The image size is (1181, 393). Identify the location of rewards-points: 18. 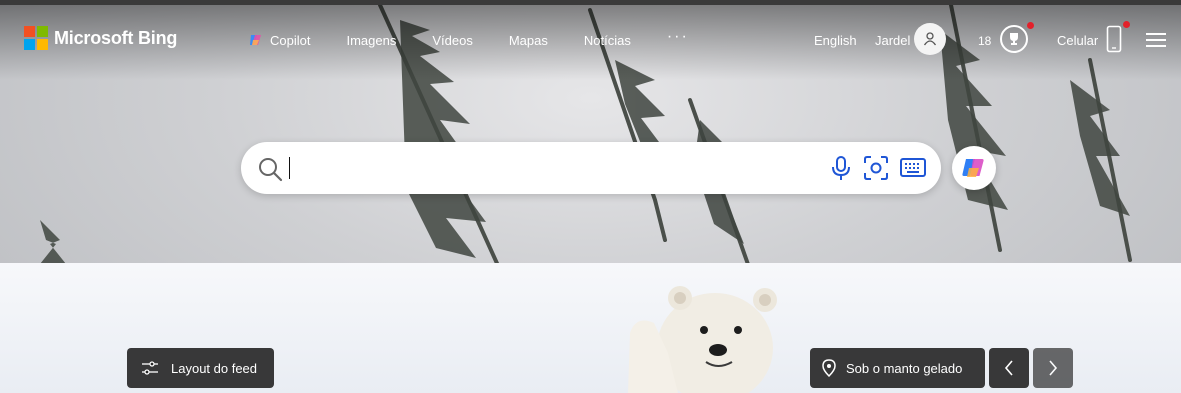
(984, 41).